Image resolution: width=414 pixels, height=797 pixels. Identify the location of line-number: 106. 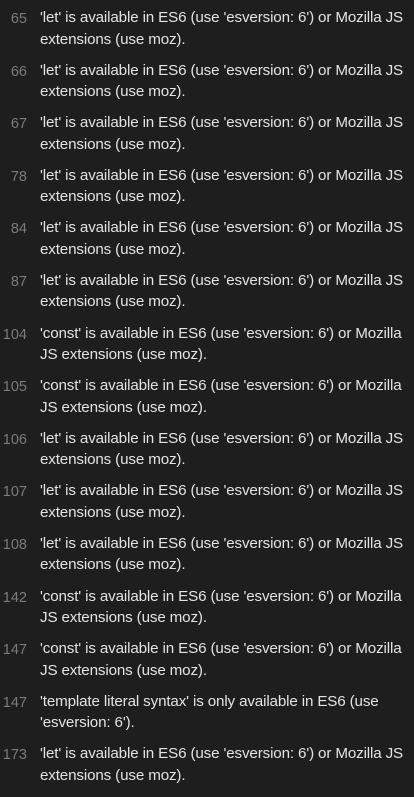
(14, 439).